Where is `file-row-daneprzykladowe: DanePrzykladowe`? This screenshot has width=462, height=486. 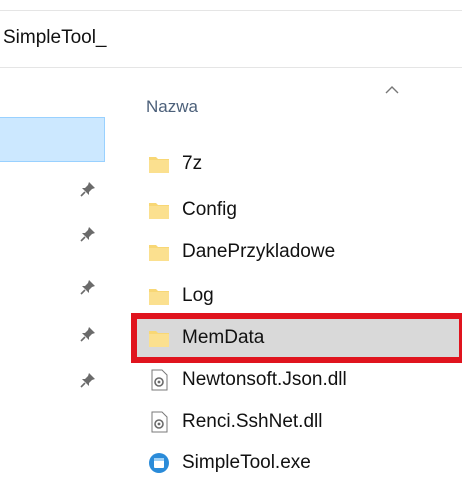 file-row-daneprzykladowe: DanePrzykladowe is located at coordinates (298, 252).